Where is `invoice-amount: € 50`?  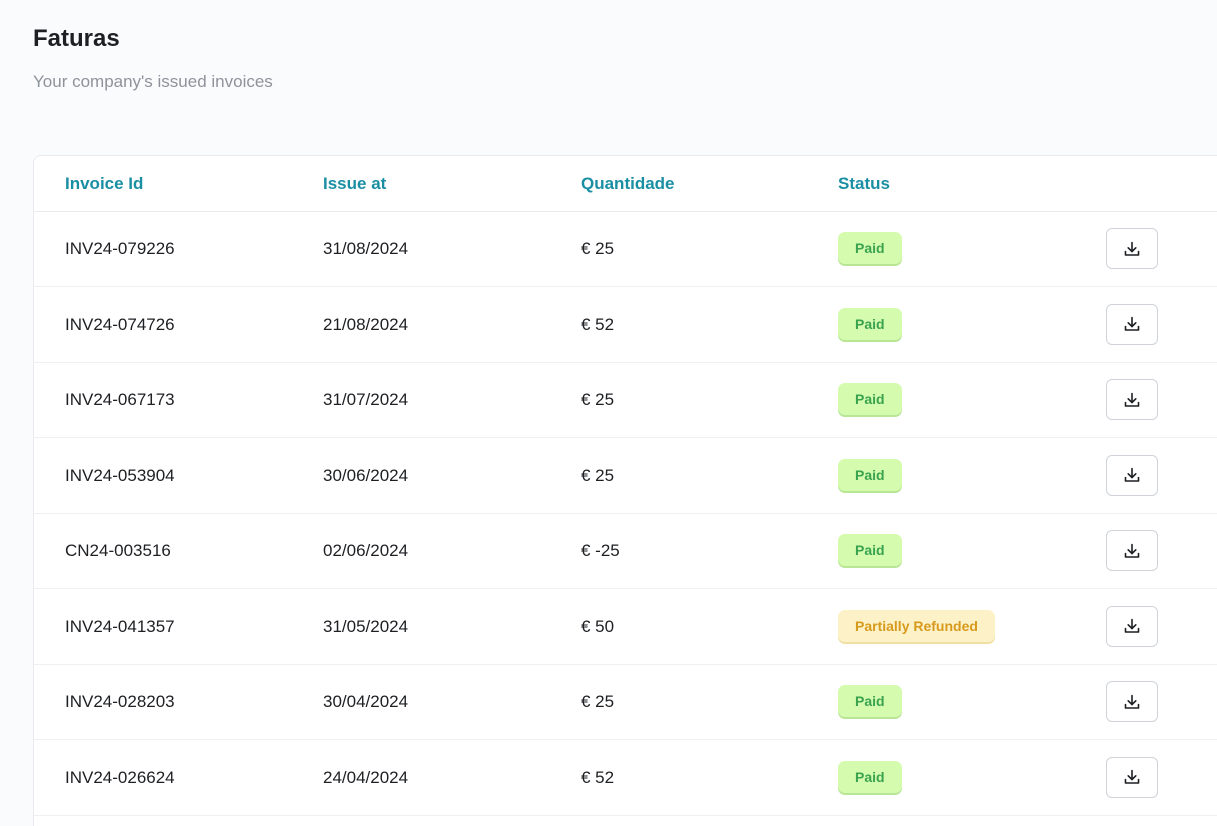 invoice-amount: € 50 is located at coordinates (598, 626).